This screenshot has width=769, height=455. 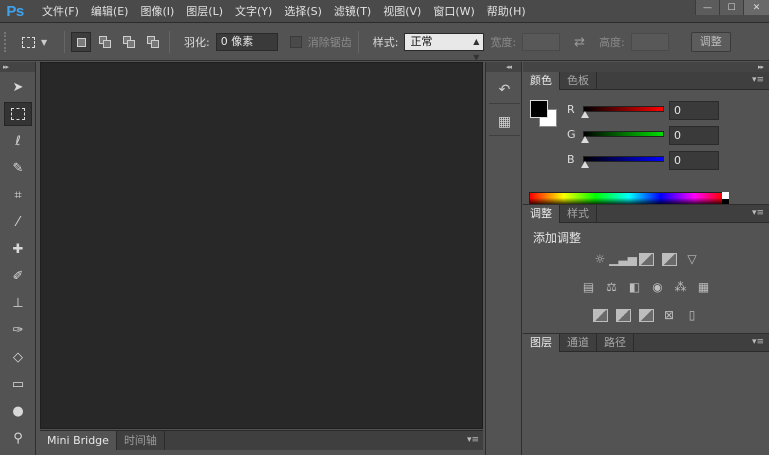 I want to click on tab-paths: 路径, so click(x=615, y=343).